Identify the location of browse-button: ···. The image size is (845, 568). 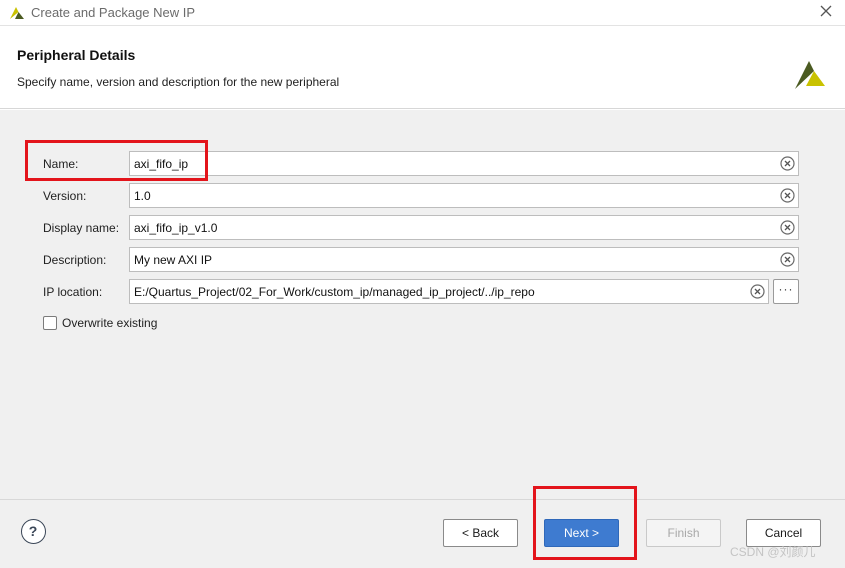
(786, 291).